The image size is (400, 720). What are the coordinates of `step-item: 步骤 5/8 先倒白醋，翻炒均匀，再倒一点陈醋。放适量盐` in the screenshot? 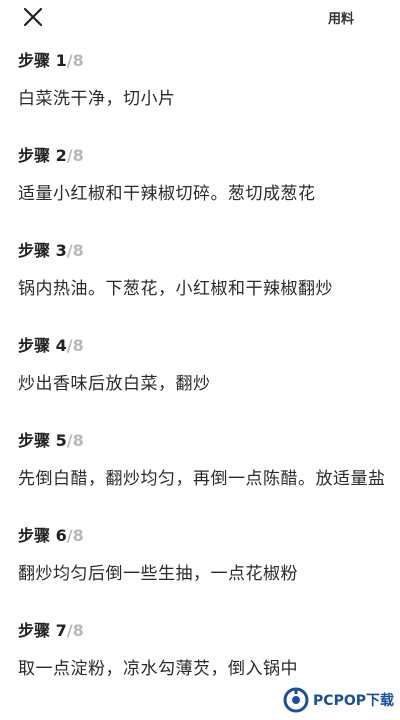 It's located at (203, 462).